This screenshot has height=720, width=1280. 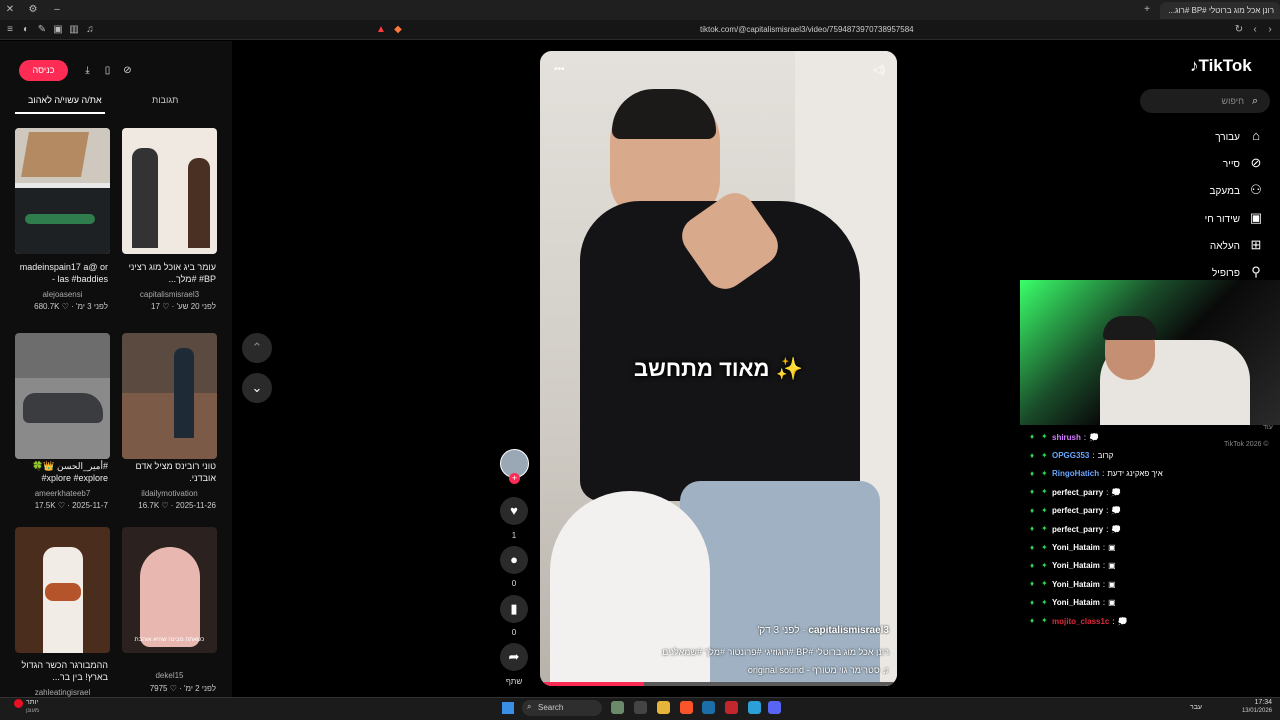 What do you see at coordinates (508, 708) in the screenshot?
I see `windows-start-icon` at bounding box center [508, 708].